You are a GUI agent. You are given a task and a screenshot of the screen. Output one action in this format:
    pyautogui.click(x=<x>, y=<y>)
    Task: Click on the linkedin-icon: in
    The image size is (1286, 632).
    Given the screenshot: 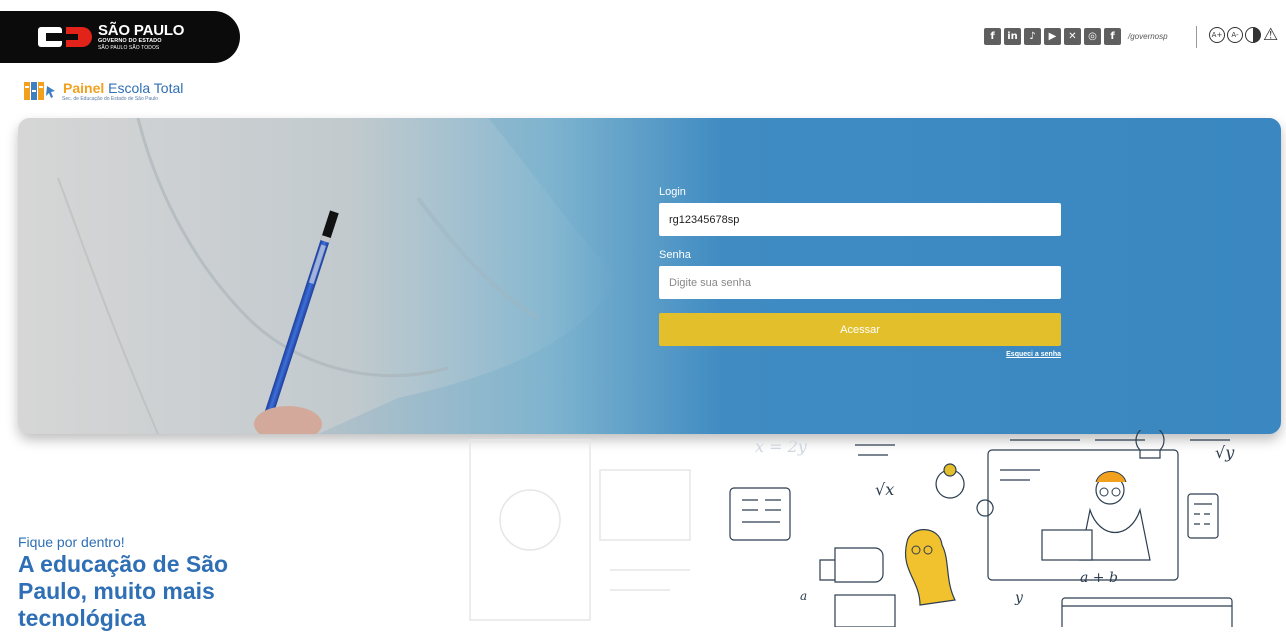 What is the action you would take?
    pyautogui.click(x=1012, y=36)
    